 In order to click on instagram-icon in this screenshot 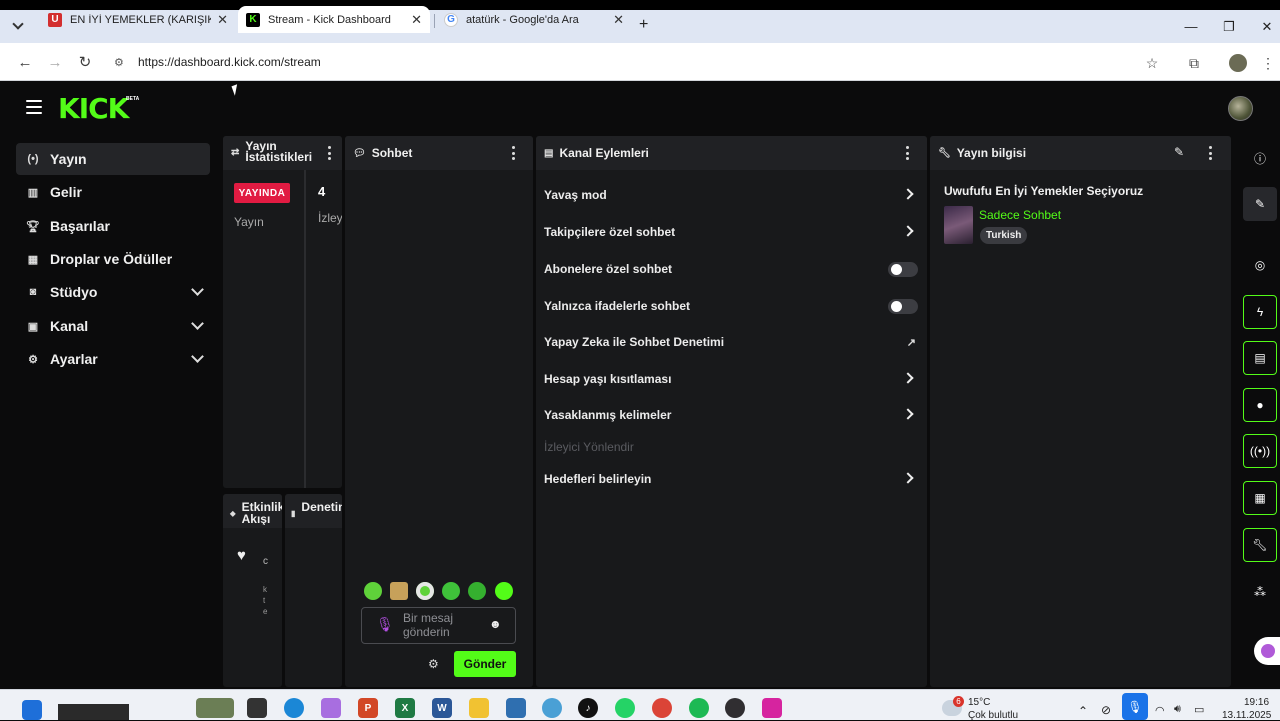, I will do `click(772, 708)`.